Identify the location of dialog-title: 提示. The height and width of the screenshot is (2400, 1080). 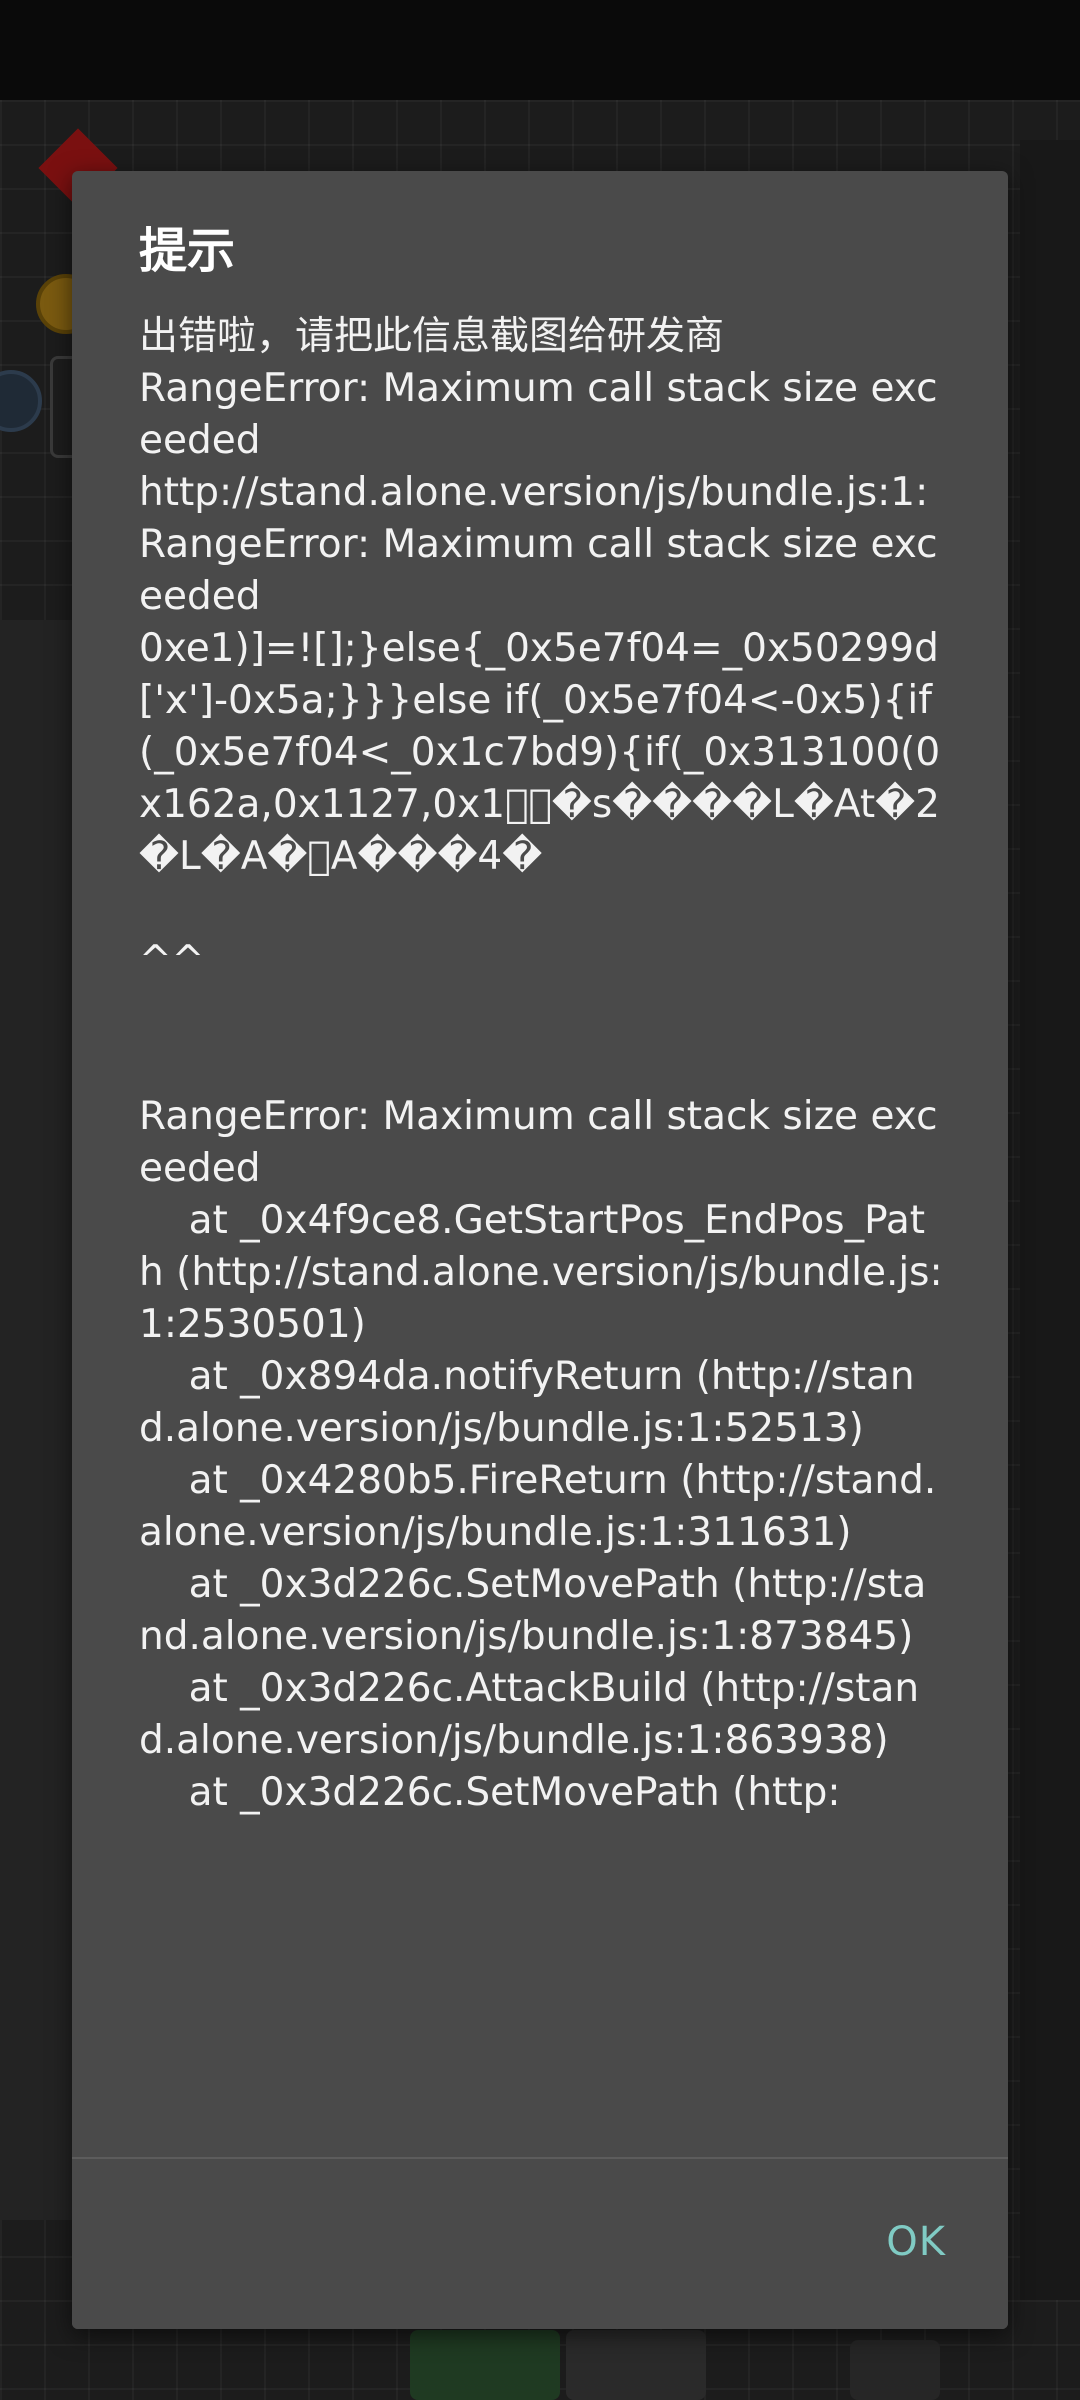
(187, 251).